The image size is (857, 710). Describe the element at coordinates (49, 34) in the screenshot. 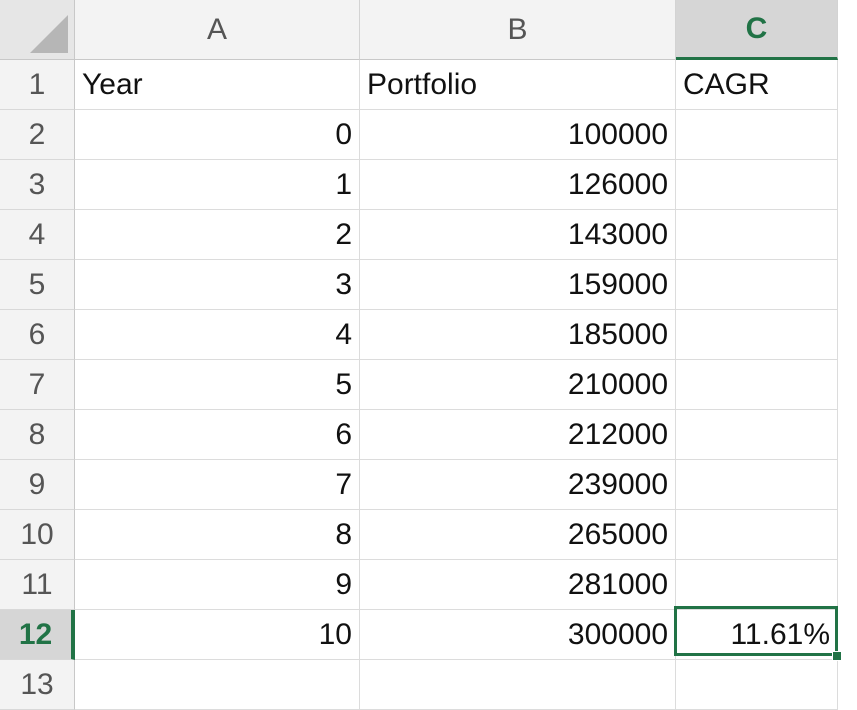

I see `select-all-triangle-icon` at that location.